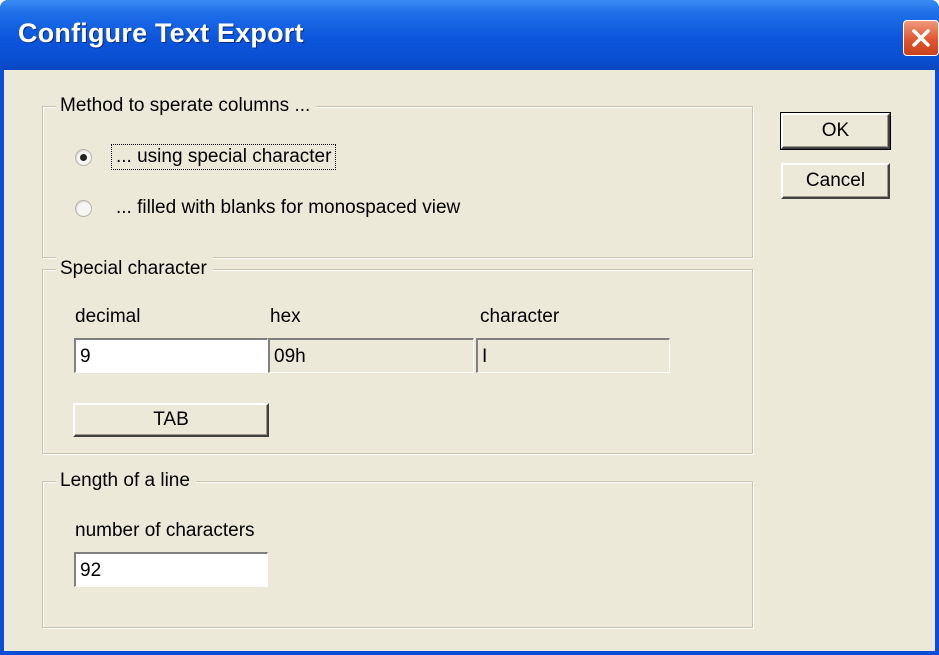  What do you see at coordinates (469, 35) in the screenshot?
I see `title-bar: Configure Text Export` at bounding box center [469, 35].